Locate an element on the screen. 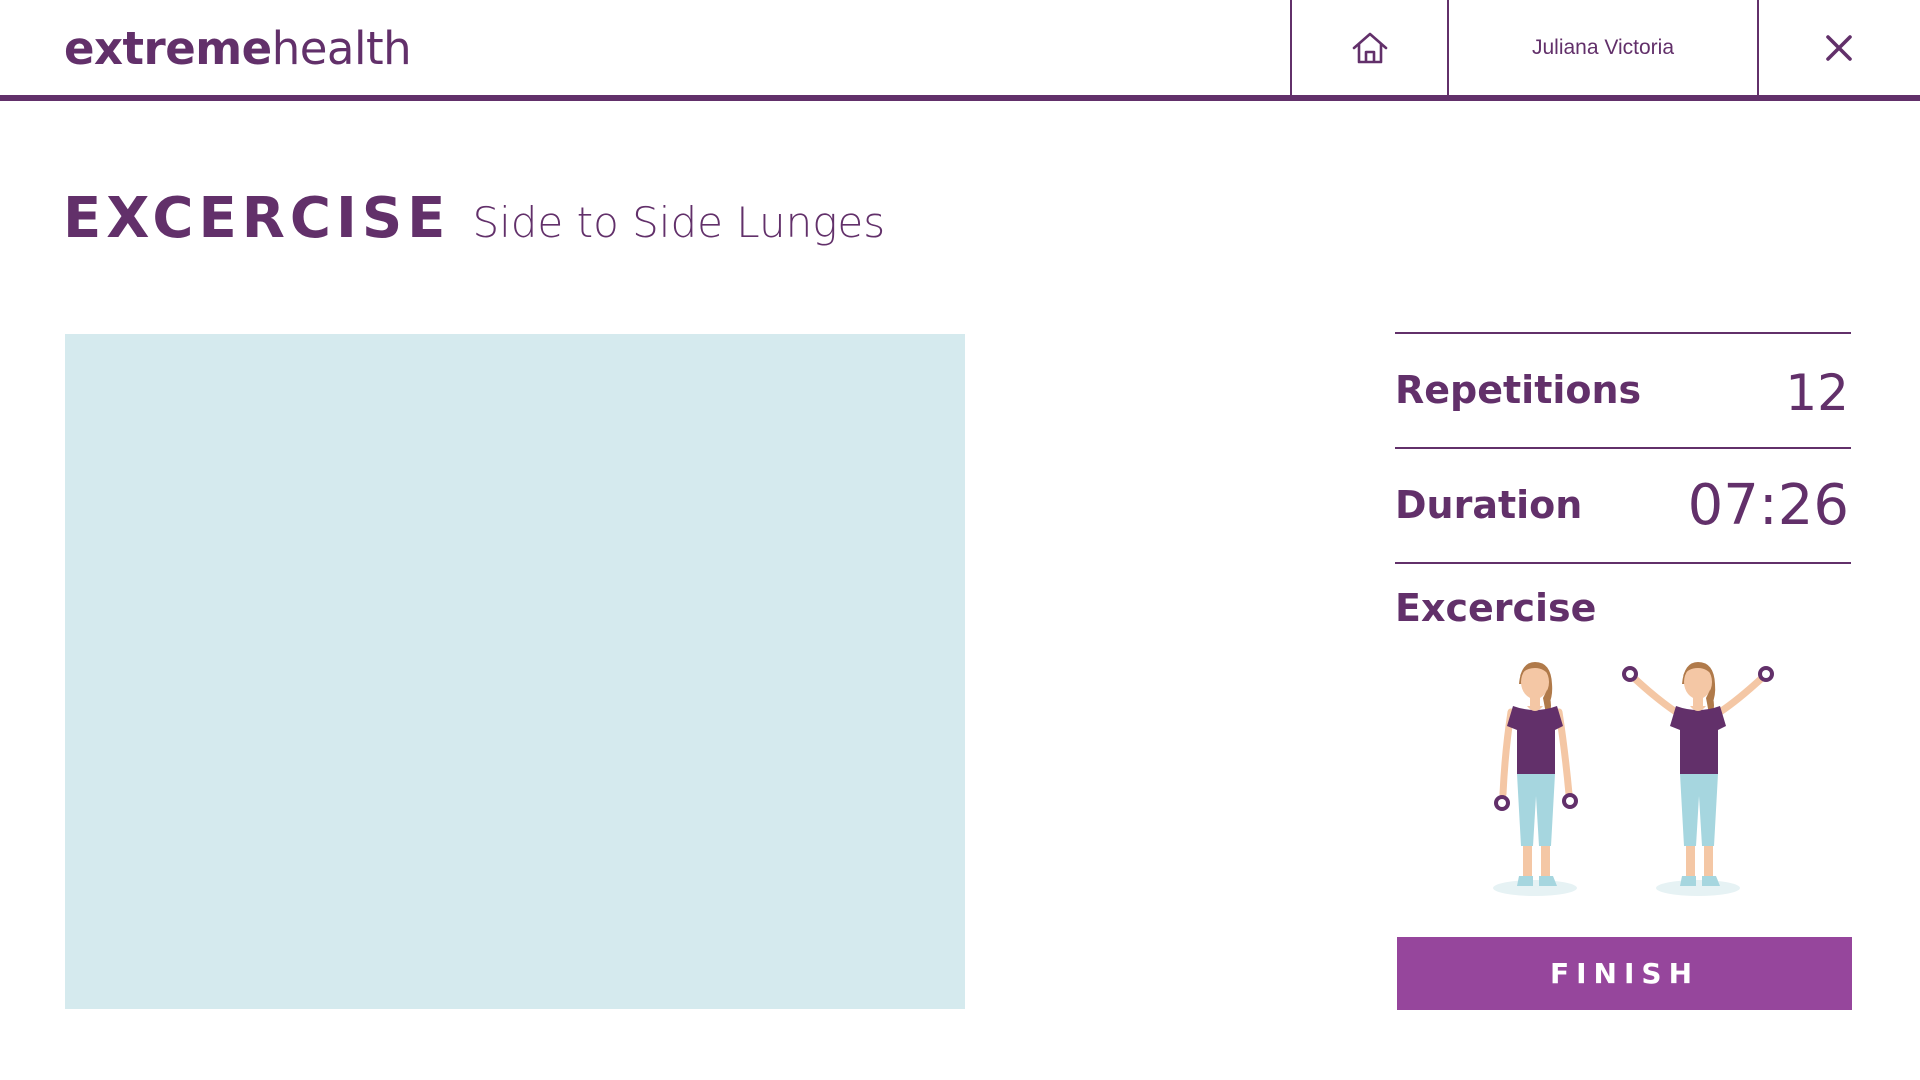 The image size is (1920, 1080). exercise-name: Side to Side Lunges is located at coordinates (679, 222).